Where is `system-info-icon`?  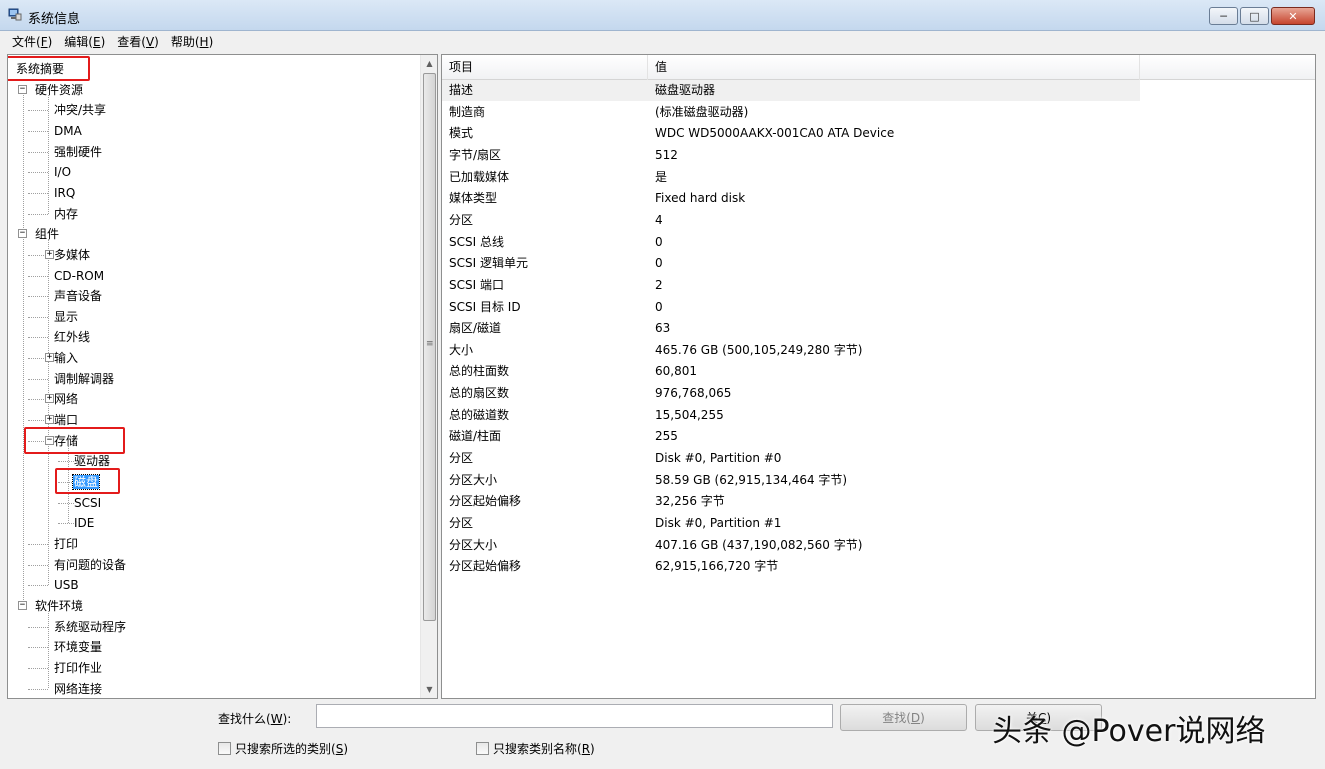 system-info-icon is located at coordinates (15, 14).